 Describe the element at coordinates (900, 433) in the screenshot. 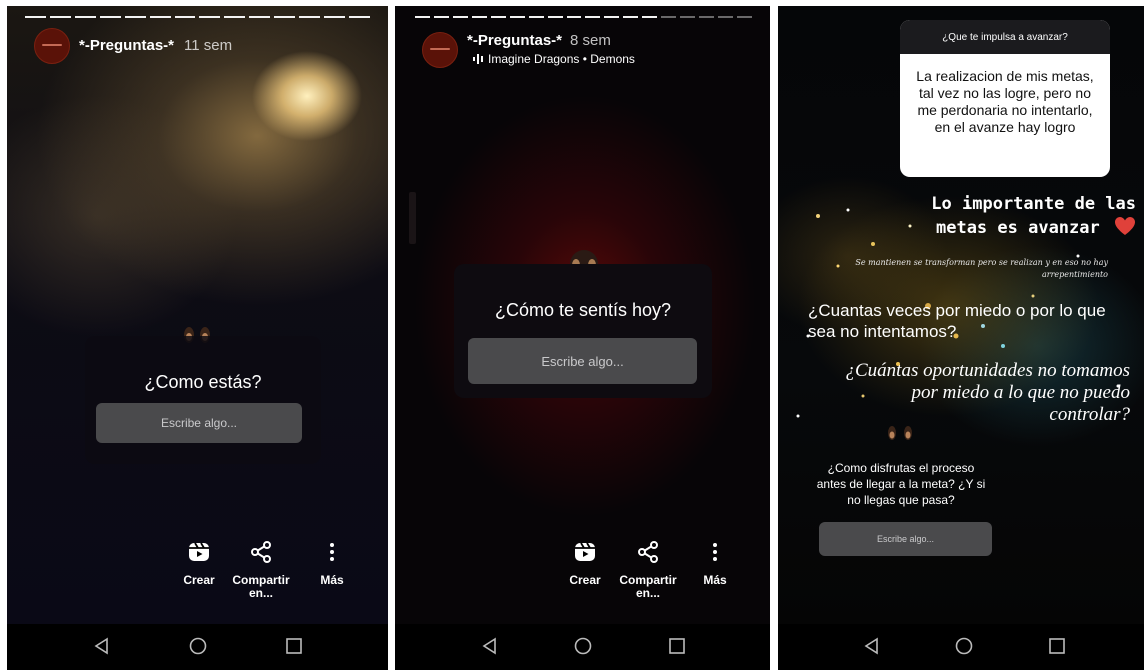

I see `question-sticker-avatar` at that location.